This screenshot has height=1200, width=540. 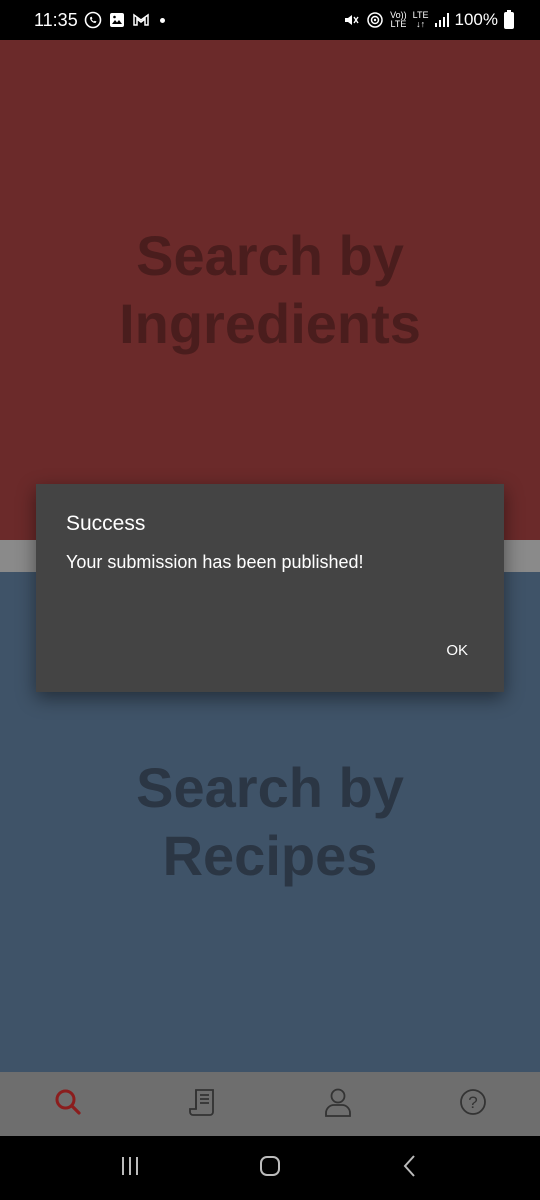 I want to click on status-bar-right: Vo)) LTE LTE ↓↑ 100%, so click(x=428, y=19).